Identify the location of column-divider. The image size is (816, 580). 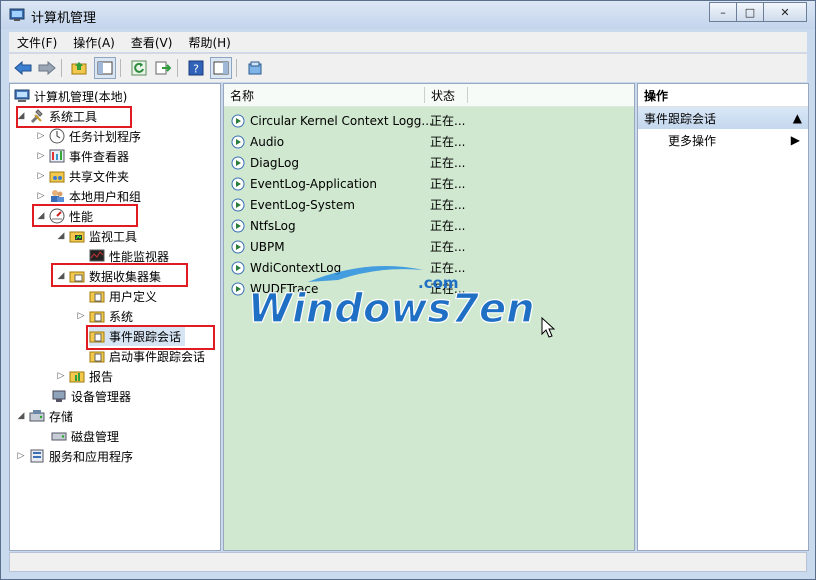
(467, 95).